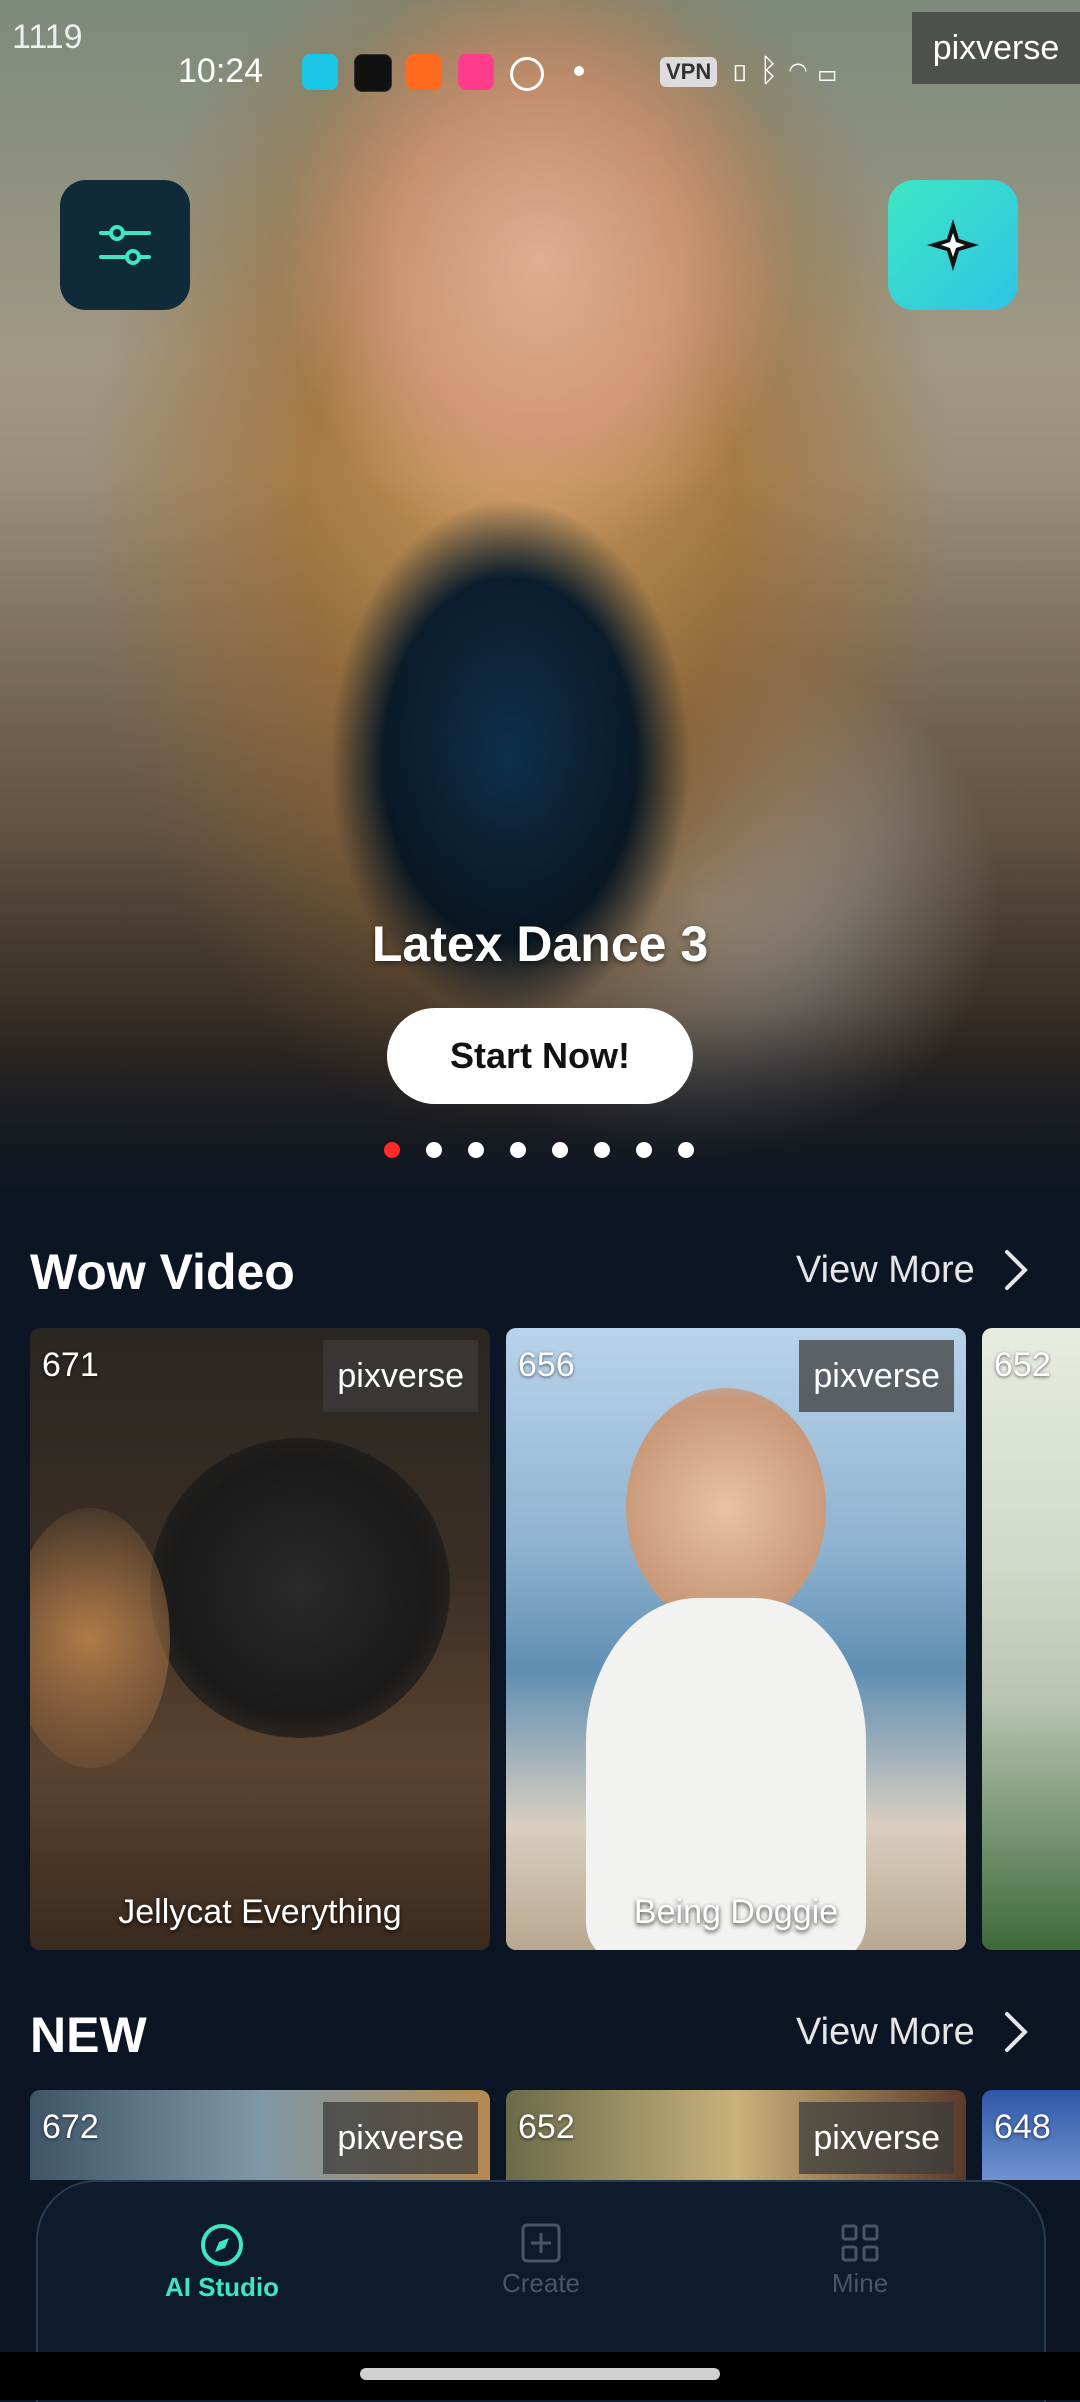  Describe the element at coordinates (745, 70) in the screenshot. I see `vibrate-icon: ▯` at that location.